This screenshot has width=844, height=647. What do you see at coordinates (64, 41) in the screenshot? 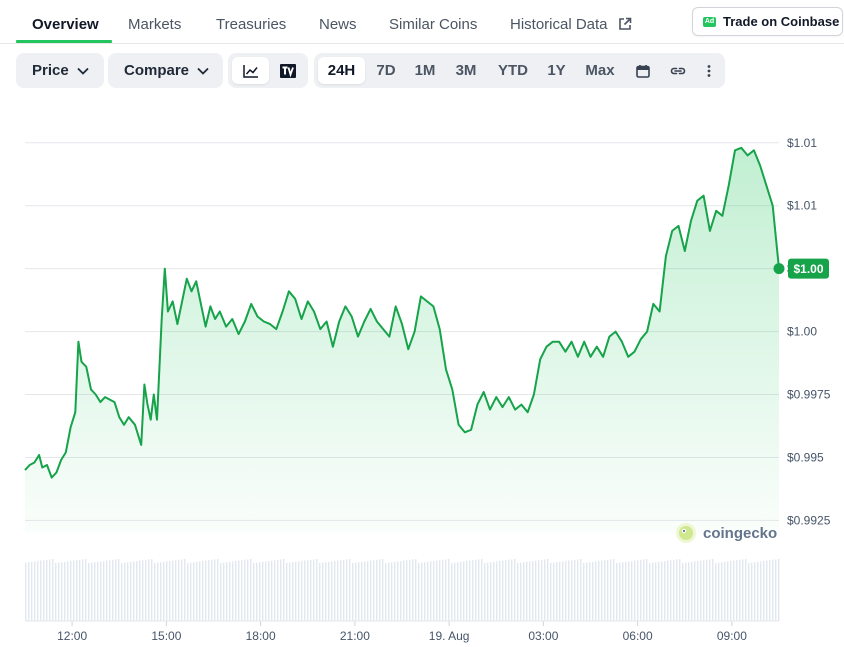
I see `active-tab-indicator` at bounding box center [64, 41].